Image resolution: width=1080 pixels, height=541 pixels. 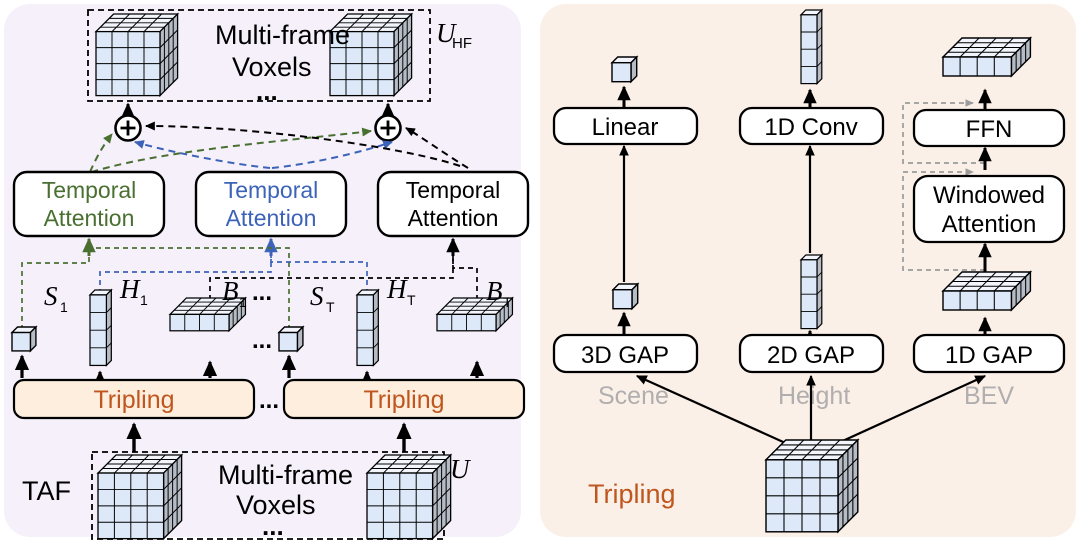 I want to click on scene-output-voxel, so click(x=624, y=69).